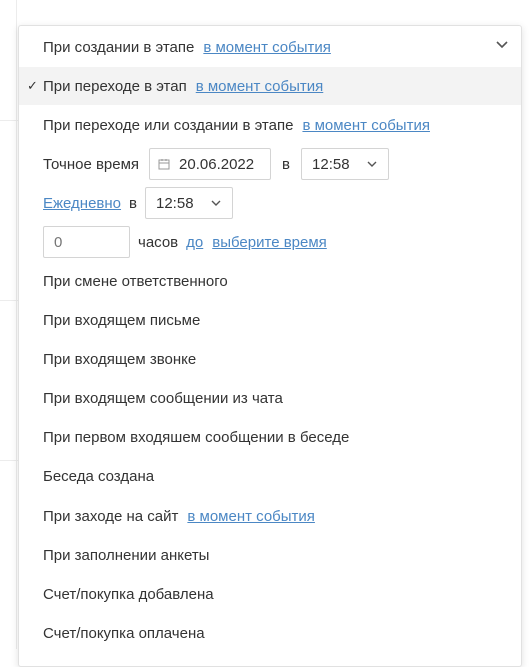 This screenshot has height=667, width=529. What do you see at coordinates (86, 242) in the screenshot?
I see `hours-input` at bounding box center [86, 242].